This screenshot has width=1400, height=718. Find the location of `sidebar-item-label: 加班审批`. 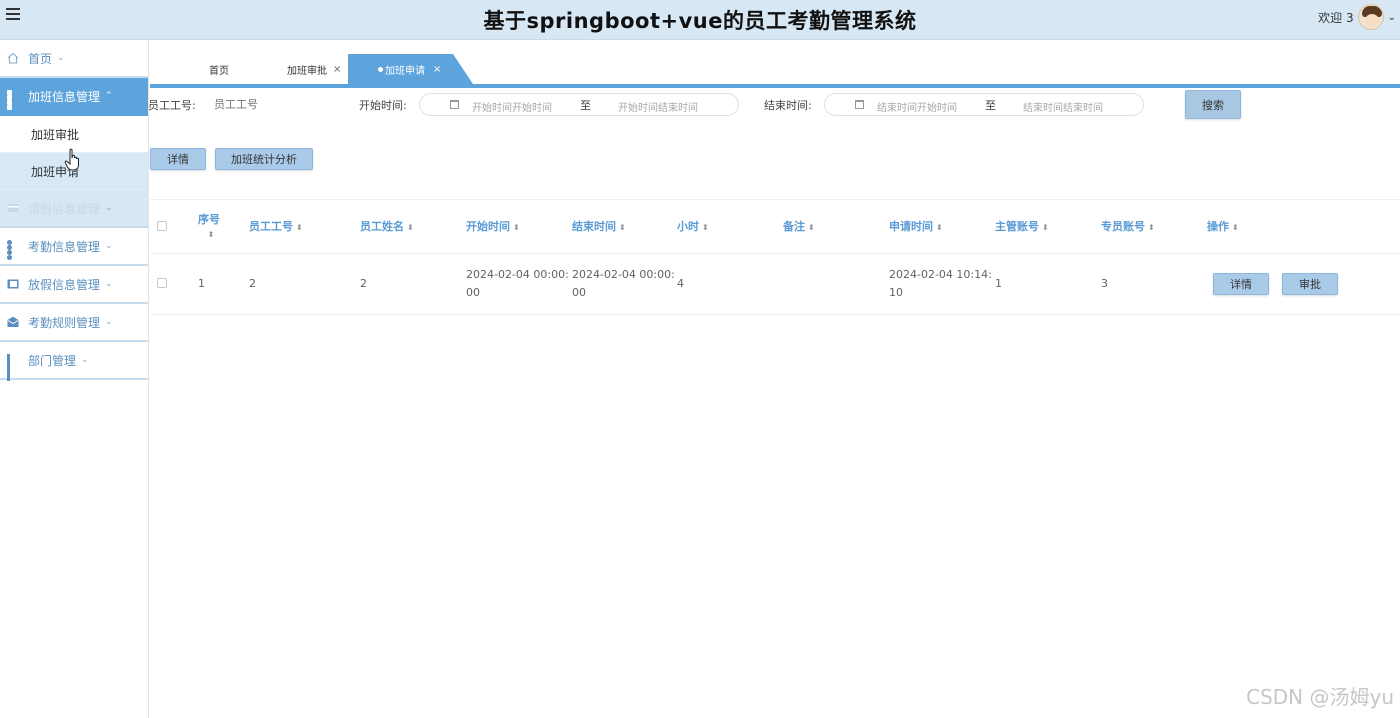

sidebar-item-label: 加班审批 is located at coordinates (55, 134).